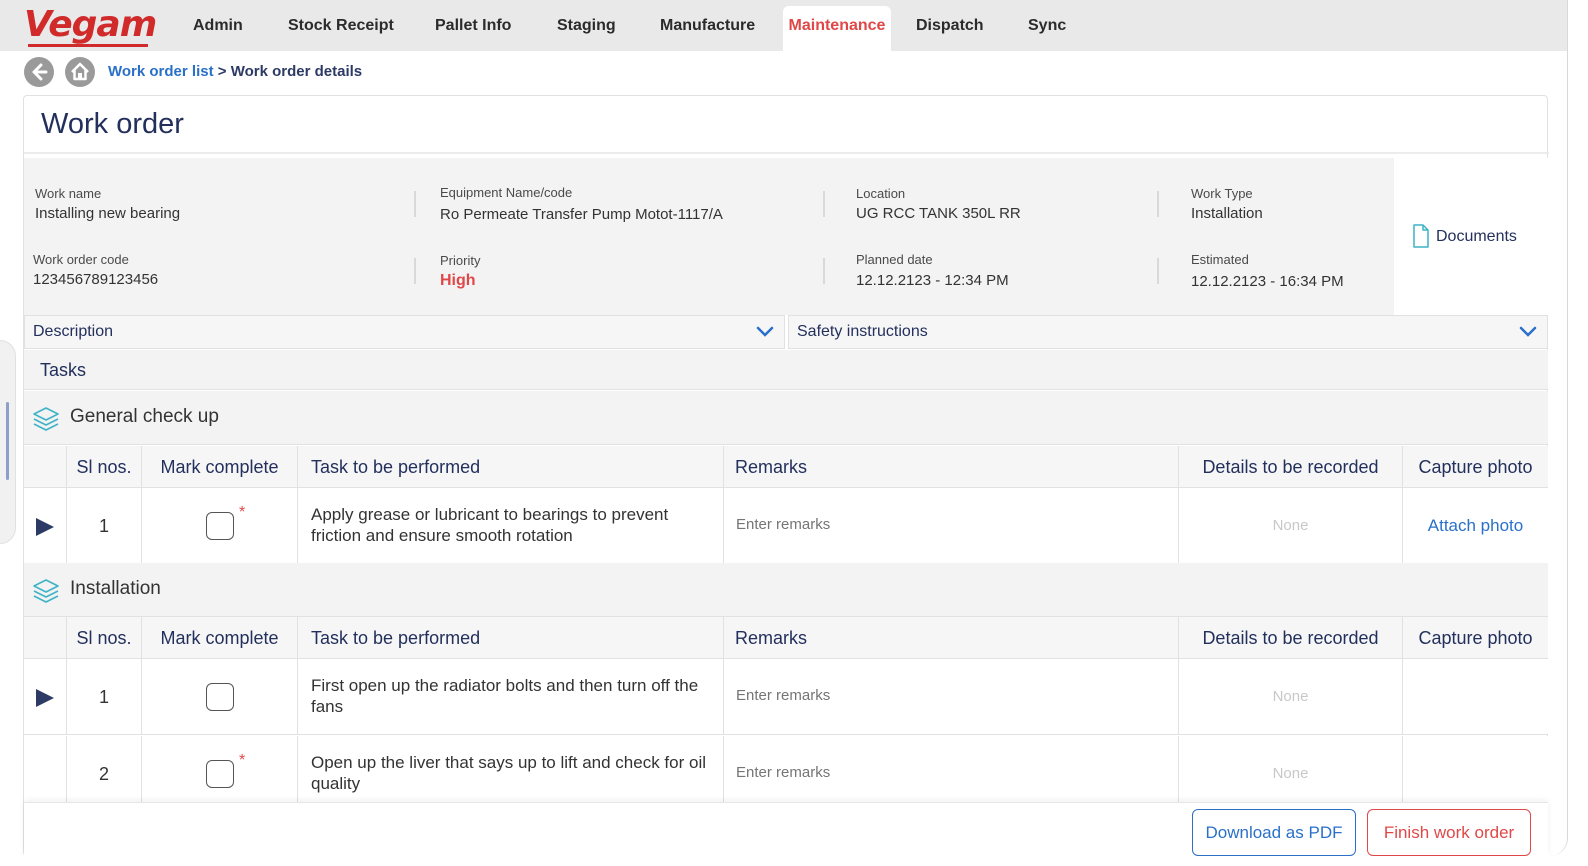  I want to click on nav-pallet-info: Pallet Info, so click(473, 25).